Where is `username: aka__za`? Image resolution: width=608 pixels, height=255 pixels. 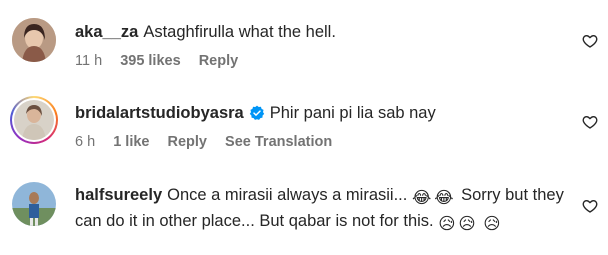
username: aka__za is located at coordinates (106, 32).